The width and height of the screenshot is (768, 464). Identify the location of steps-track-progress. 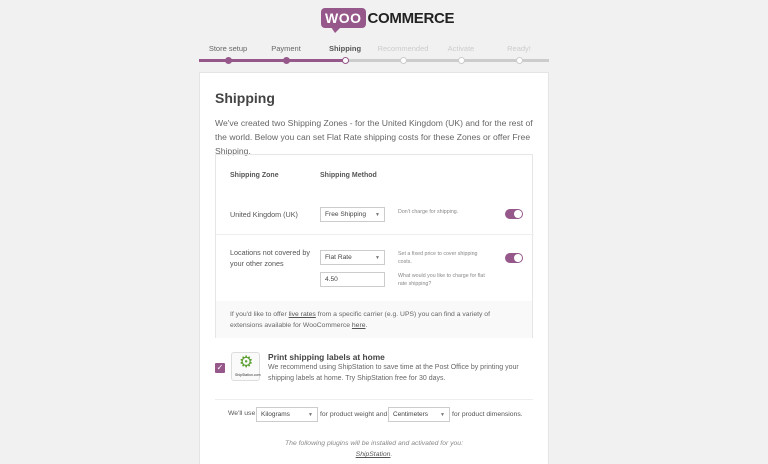
(272, 60).